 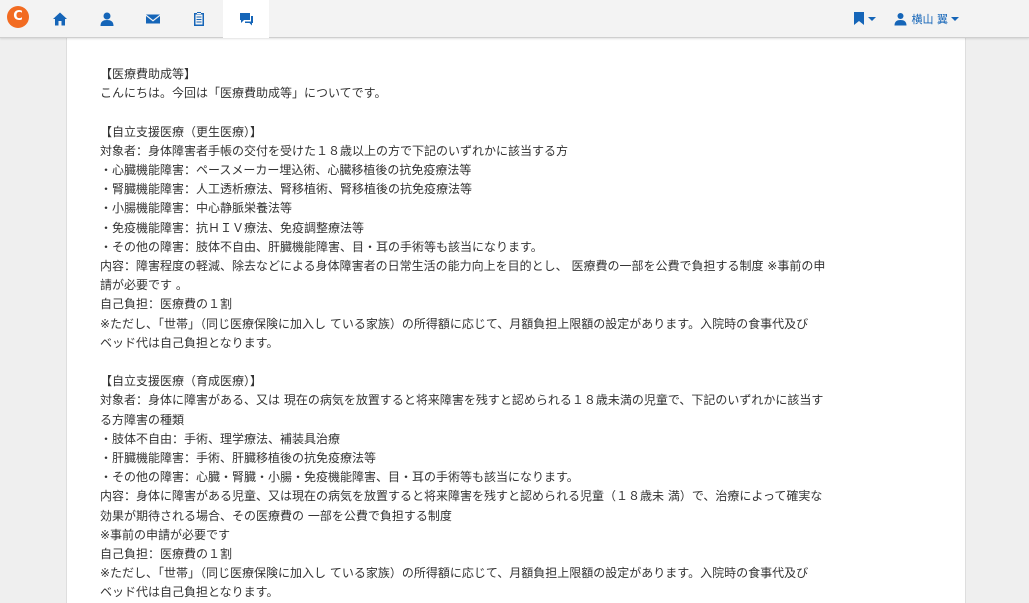 What do you see at coordinates (196, 208) in the screenshot?
I see `message-line: ・小腸機能障害：中心静脈栄養法等` at bounding box center [196, 208].